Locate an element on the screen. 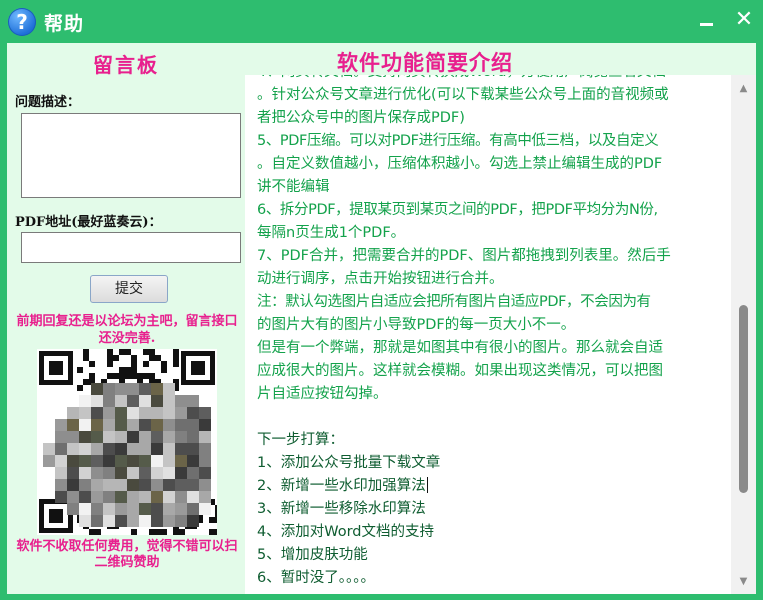 This screenshot has height=600, width=763. title-bar: ? 帮助 ✕ is located at coordinates (381, 21).